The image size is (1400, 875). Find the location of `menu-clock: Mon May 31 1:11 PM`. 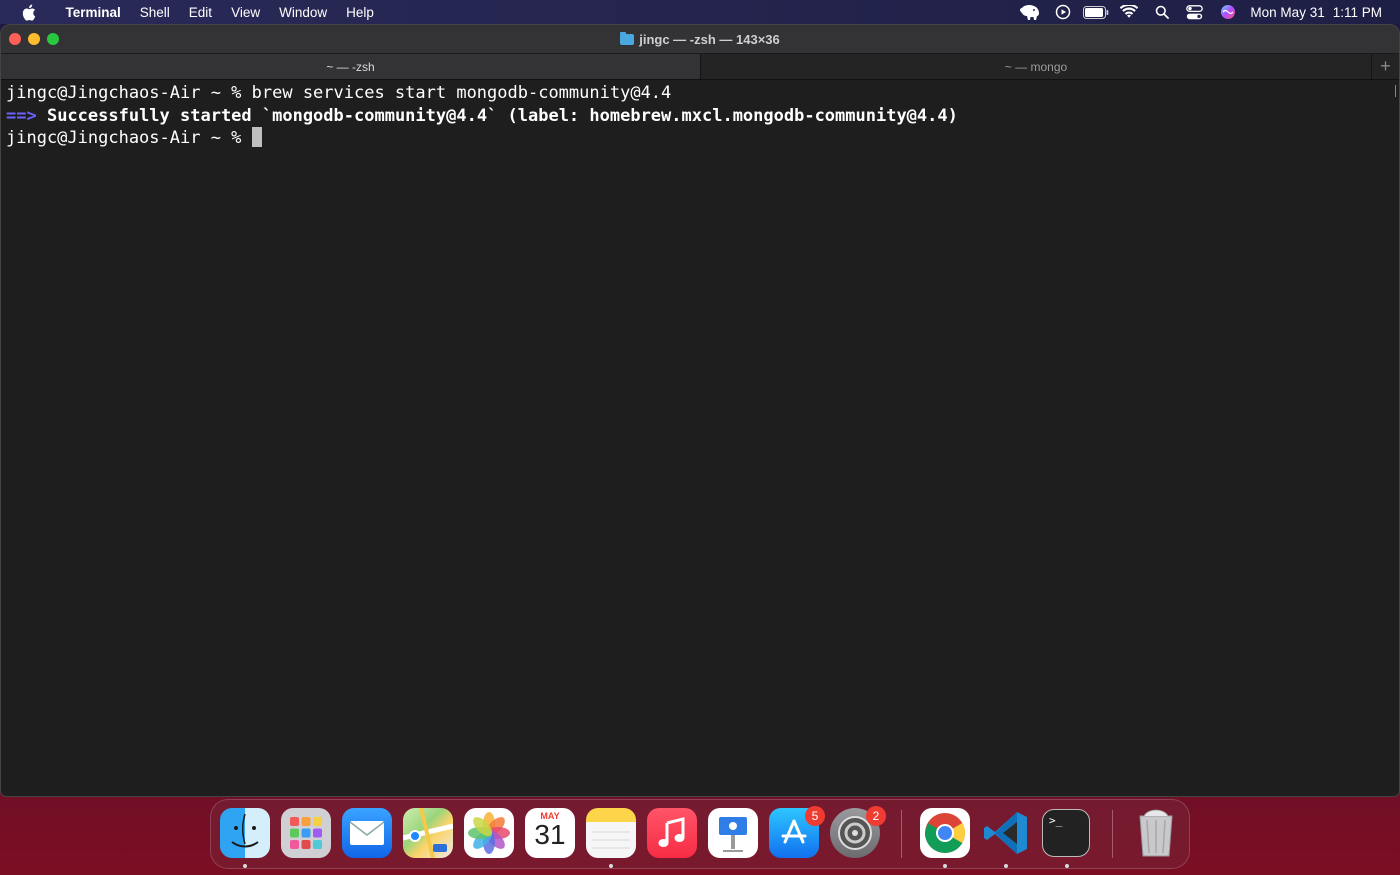

menu-clock: Mon May 31 1:11 PM is located at coordinates (1322, 12).